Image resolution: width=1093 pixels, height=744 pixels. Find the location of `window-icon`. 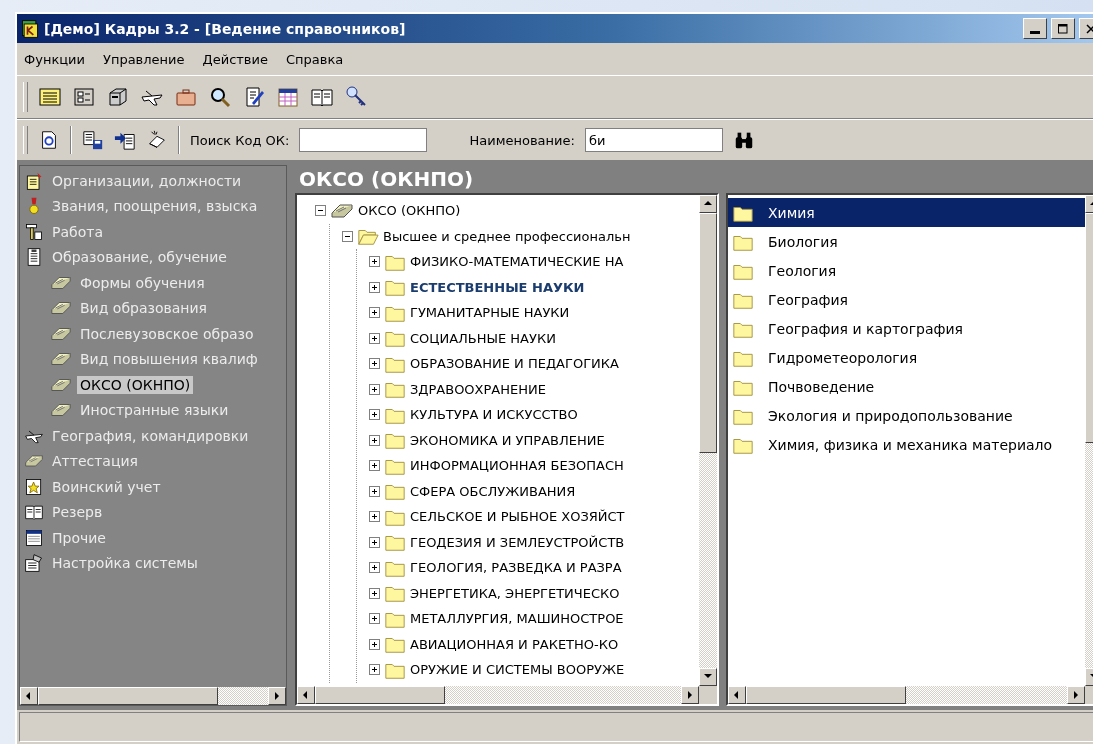

window-icon is located at coordinates (34, 537).